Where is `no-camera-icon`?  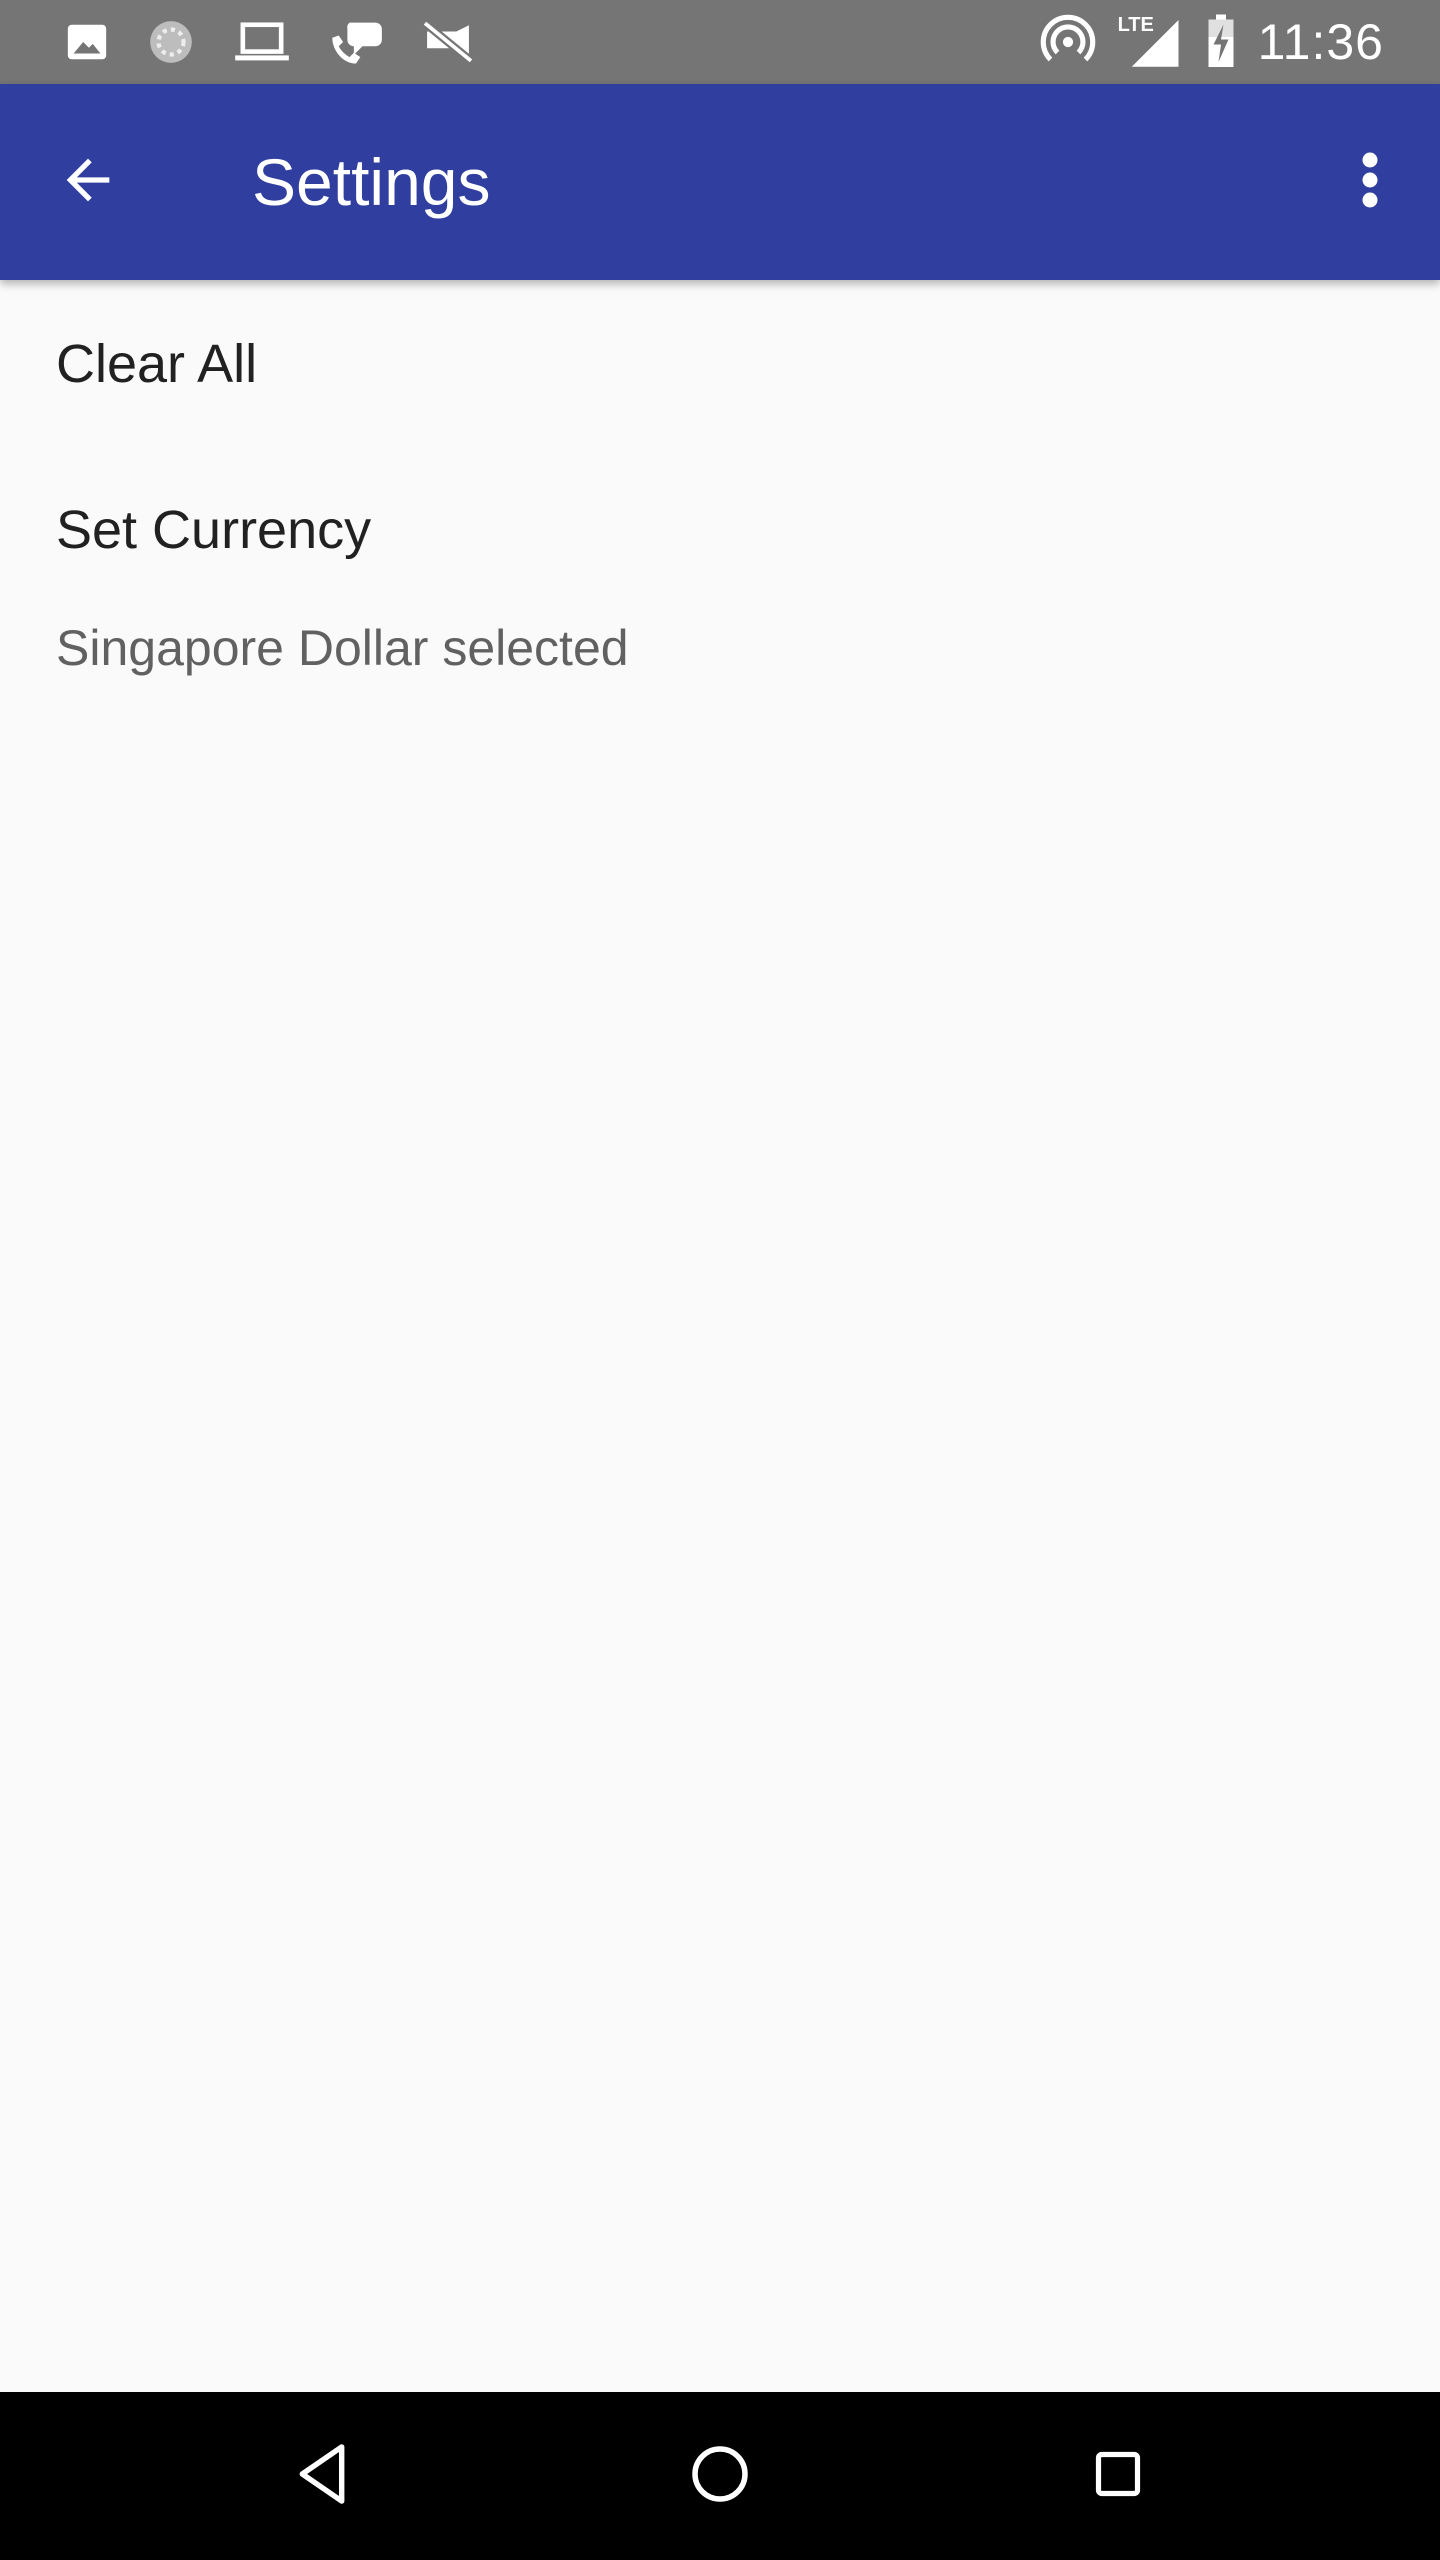
no-camera-icon is located at coordinates (448, 42).